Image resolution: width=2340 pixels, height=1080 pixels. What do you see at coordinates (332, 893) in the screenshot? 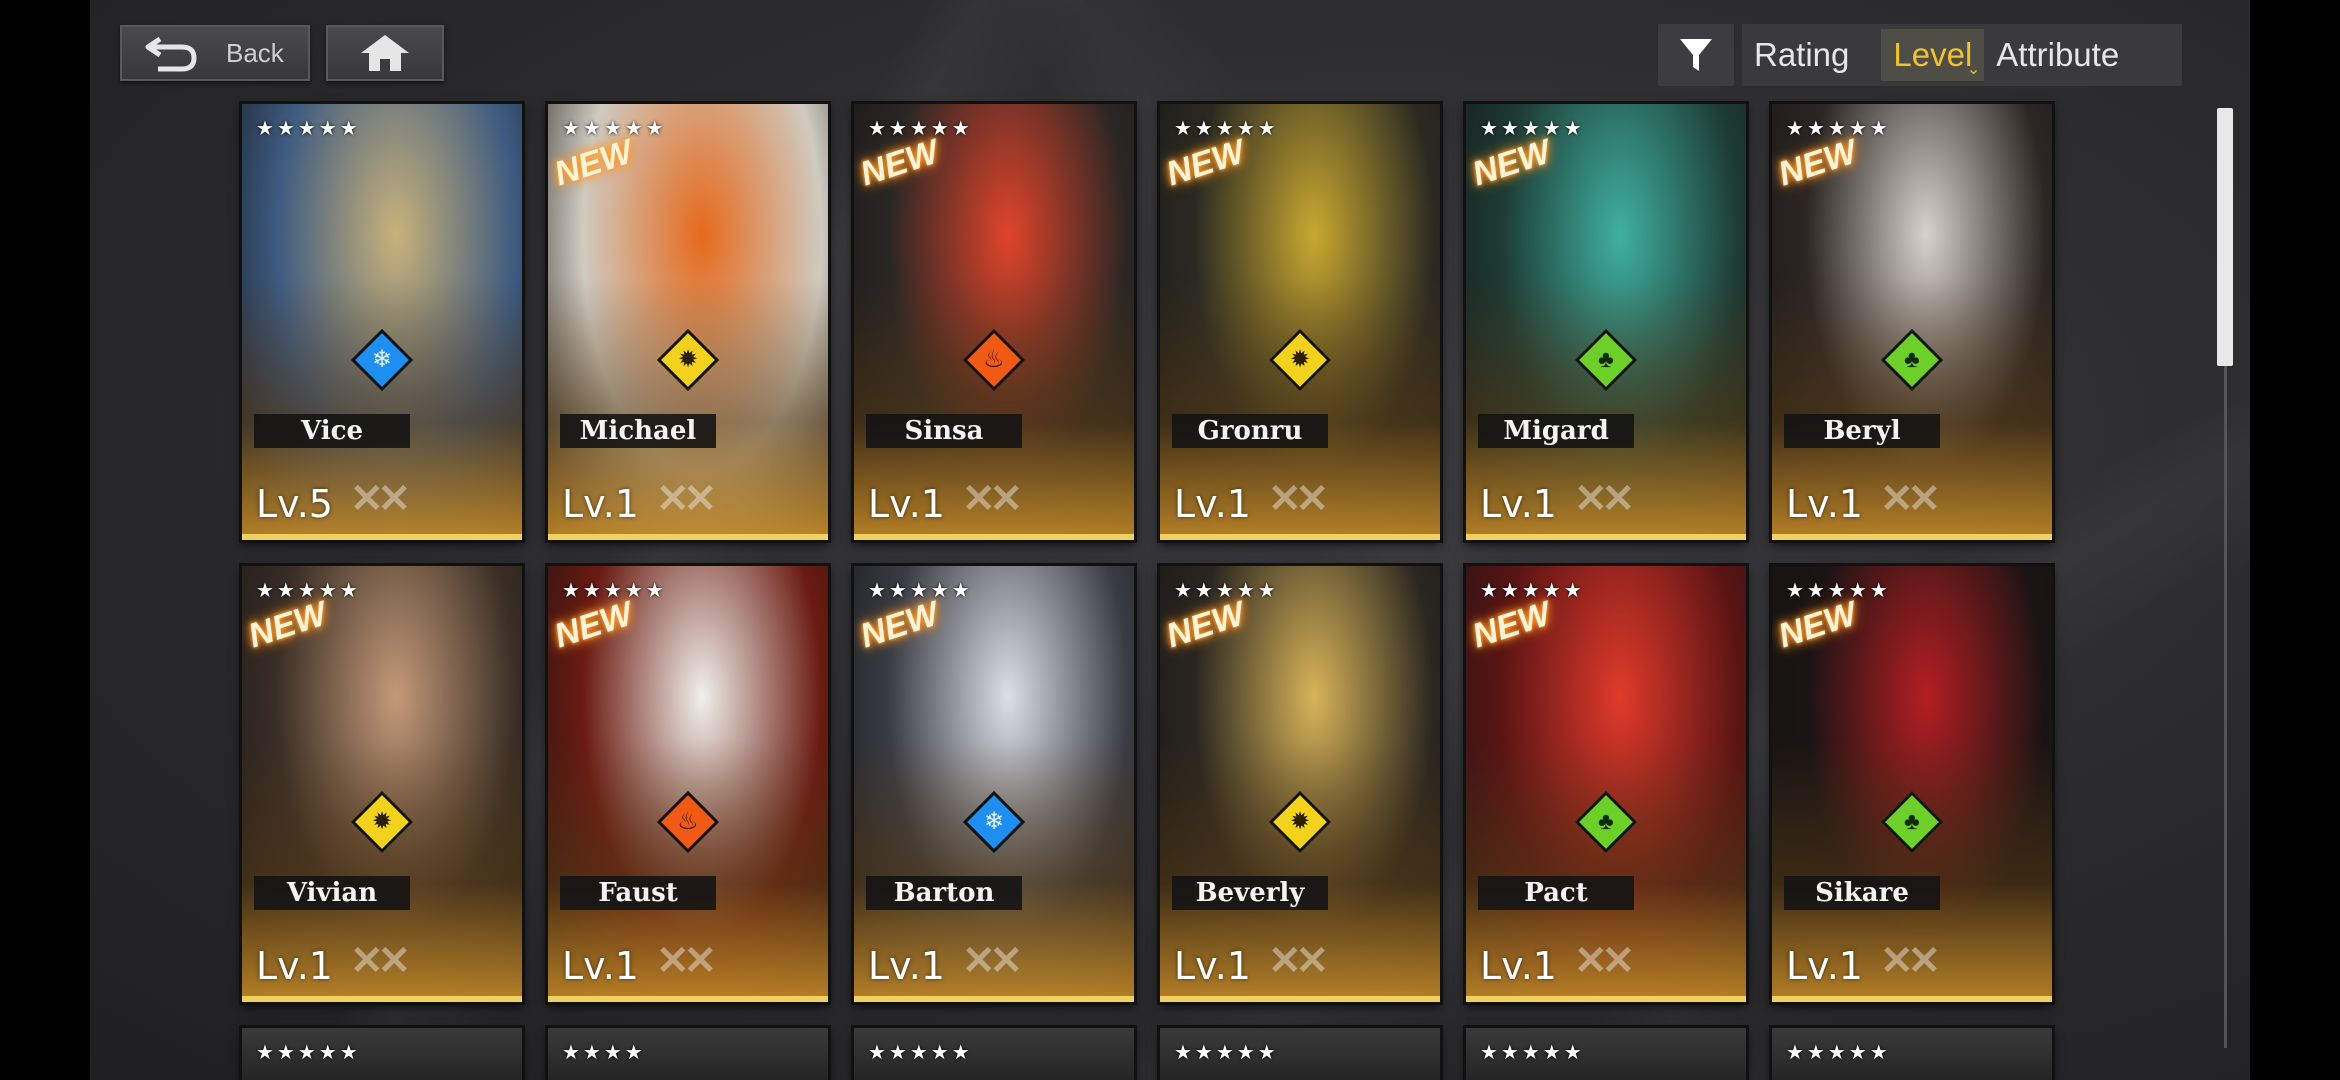
I see `character-name: Vivian` at bounding box center [332, 893].